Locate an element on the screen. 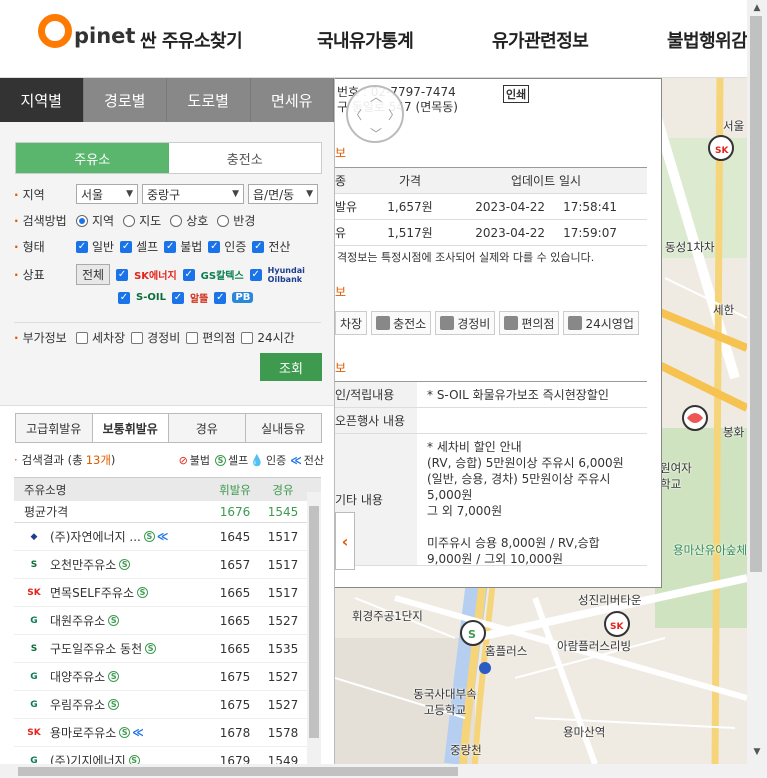  station-name-cell: (주)자연에너지 ... S ≪ is located at coordinates (130, 536).